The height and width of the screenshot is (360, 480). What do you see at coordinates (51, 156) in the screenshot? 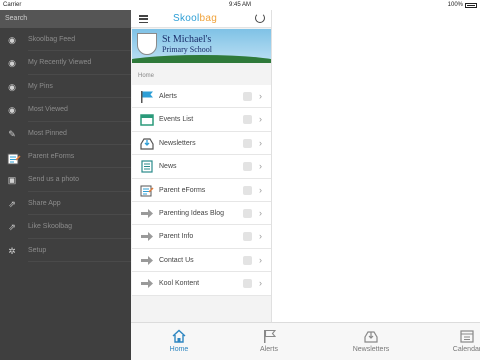
I see `drawer-item-label: Parent eForms` at bounding box center [51, 156].